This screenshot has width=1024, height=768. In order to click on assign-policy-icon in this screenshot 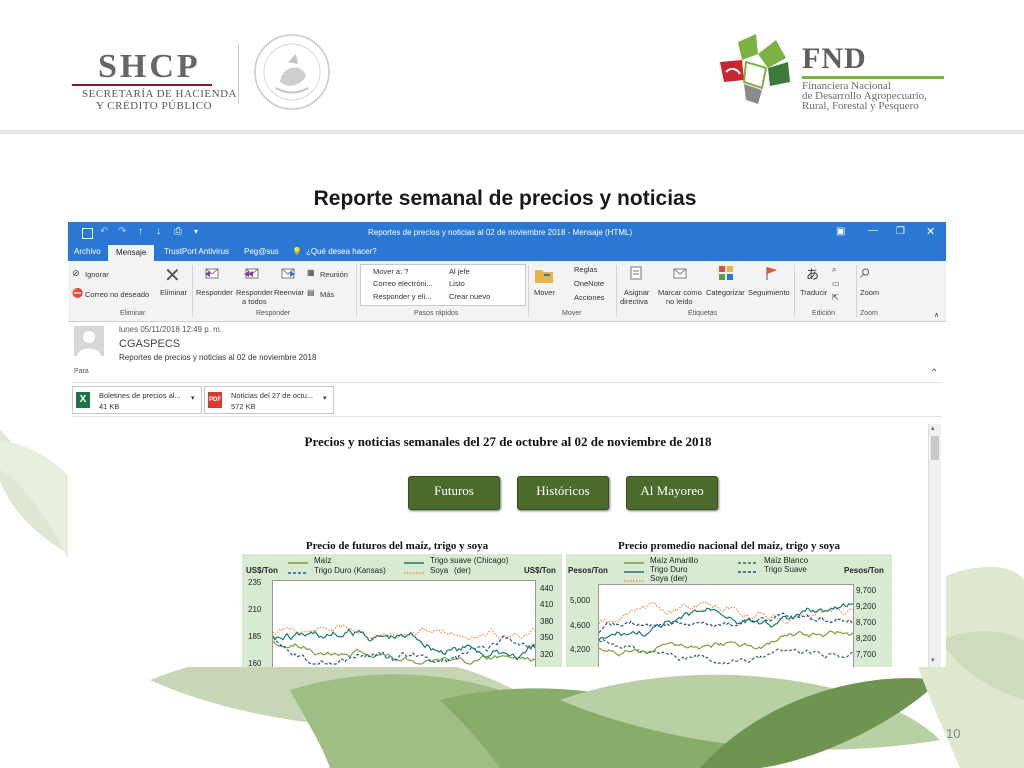, I will do `click(636, 273)`.